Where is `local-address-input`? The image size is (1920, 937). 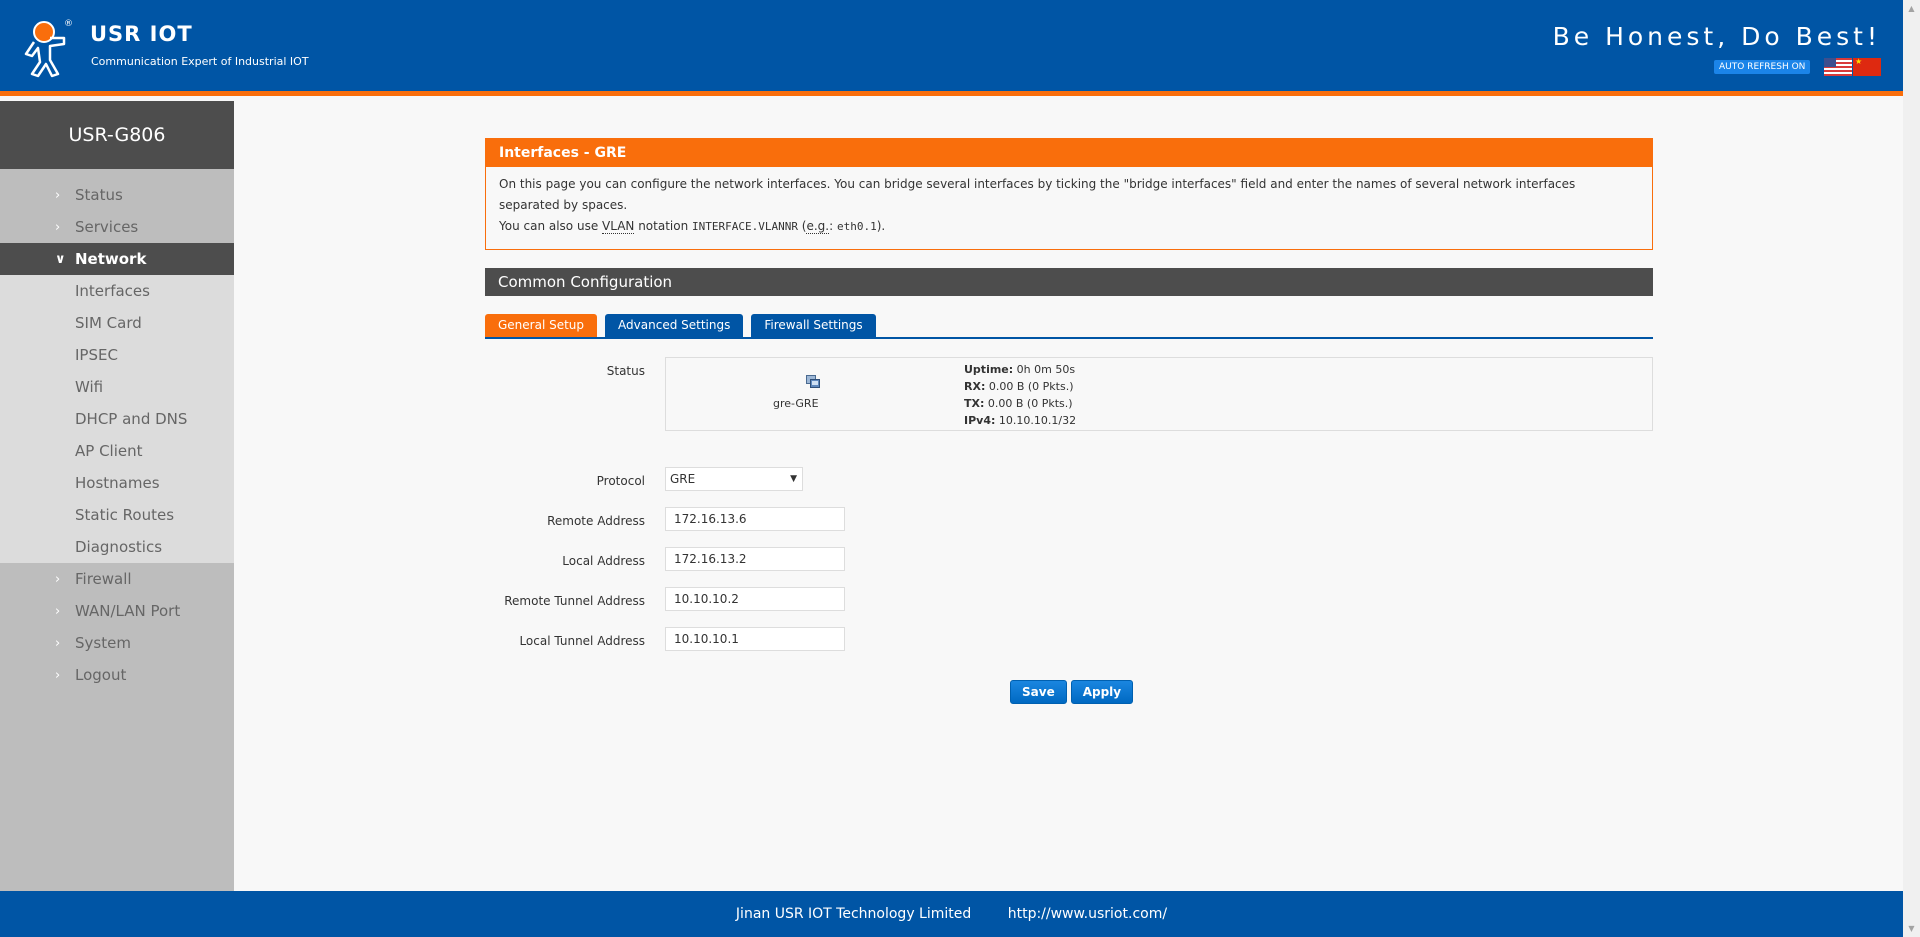 local-address-input is located at coordinates (755, 559).